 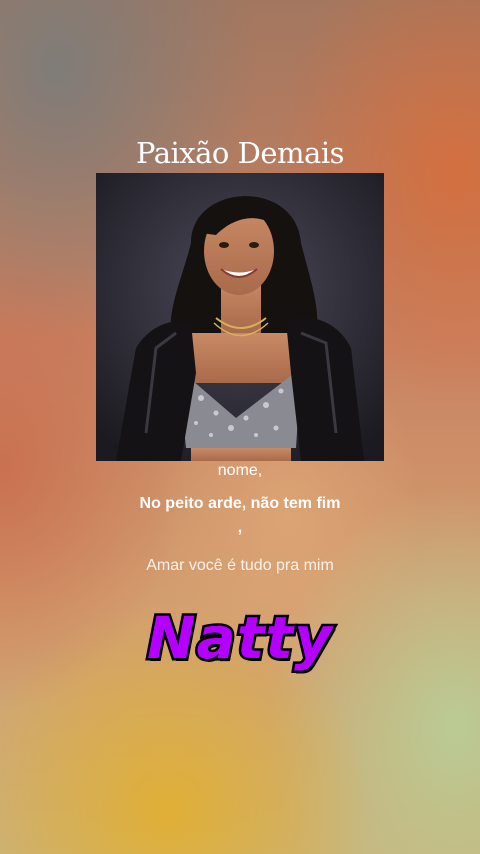 I want to click on lyric-previous-line: nome,, so click(x=240, y=470).